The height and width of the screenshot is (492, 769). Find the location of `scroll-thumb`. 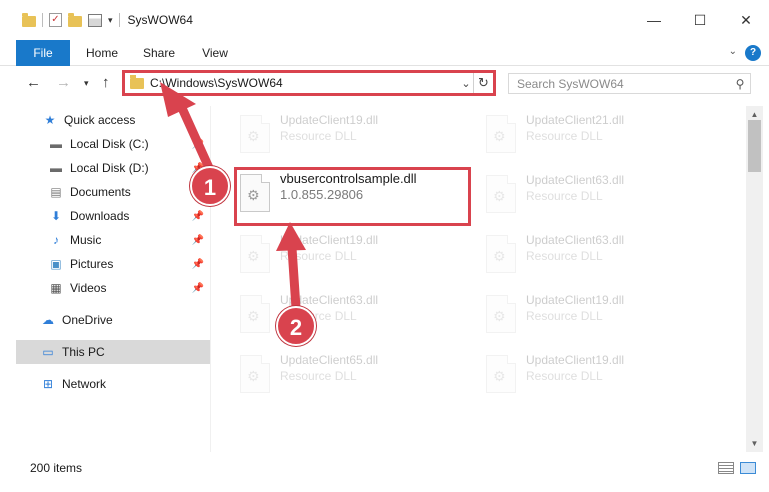

scroll-thumb is located at coordinates (754, 146).